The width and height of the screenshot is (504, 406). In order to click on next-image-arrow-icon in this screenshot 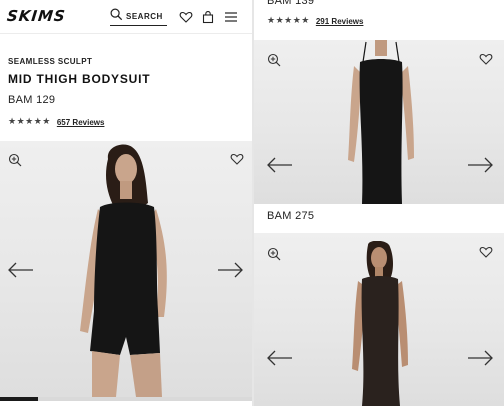, I will do `click(230, 270)`.